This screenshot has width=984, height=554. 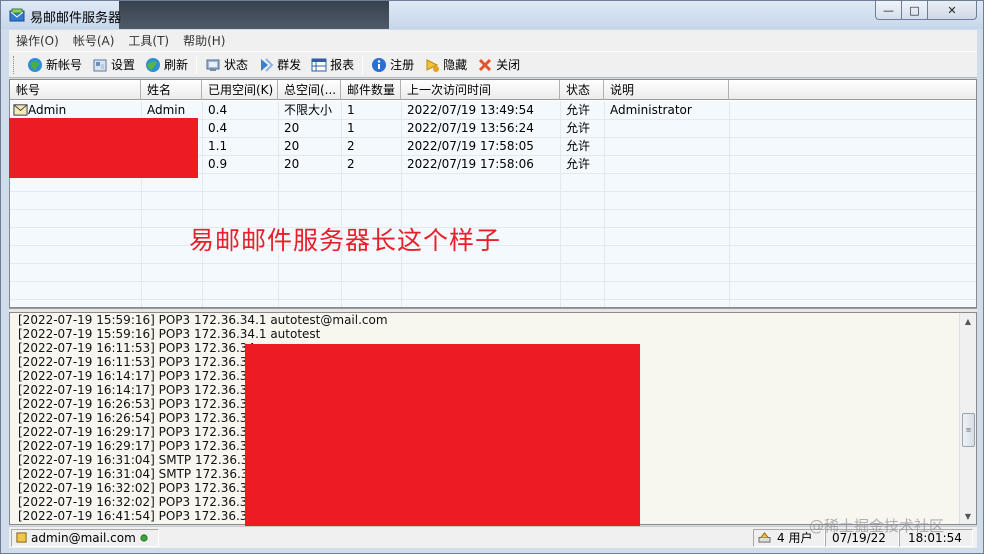 I want to click on broadcast-icon, so click(x=267, y=64).